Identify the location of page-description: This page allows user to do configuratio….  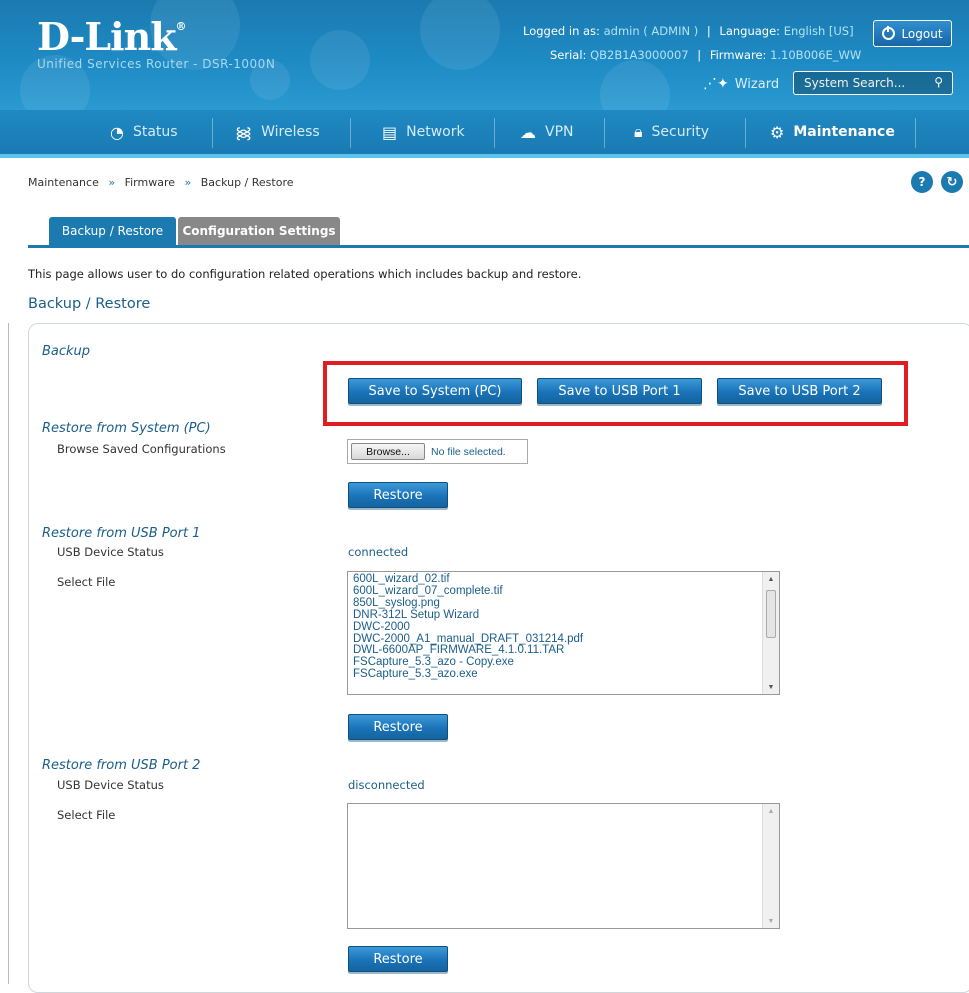
(305, 274).